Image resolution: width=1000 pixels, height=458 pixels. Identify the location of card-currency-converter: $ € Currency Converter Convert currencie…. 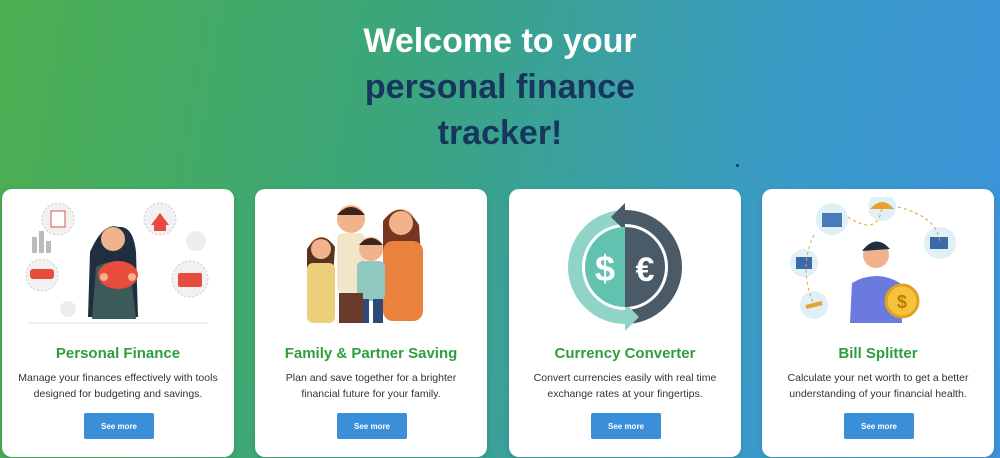
(625, 323).